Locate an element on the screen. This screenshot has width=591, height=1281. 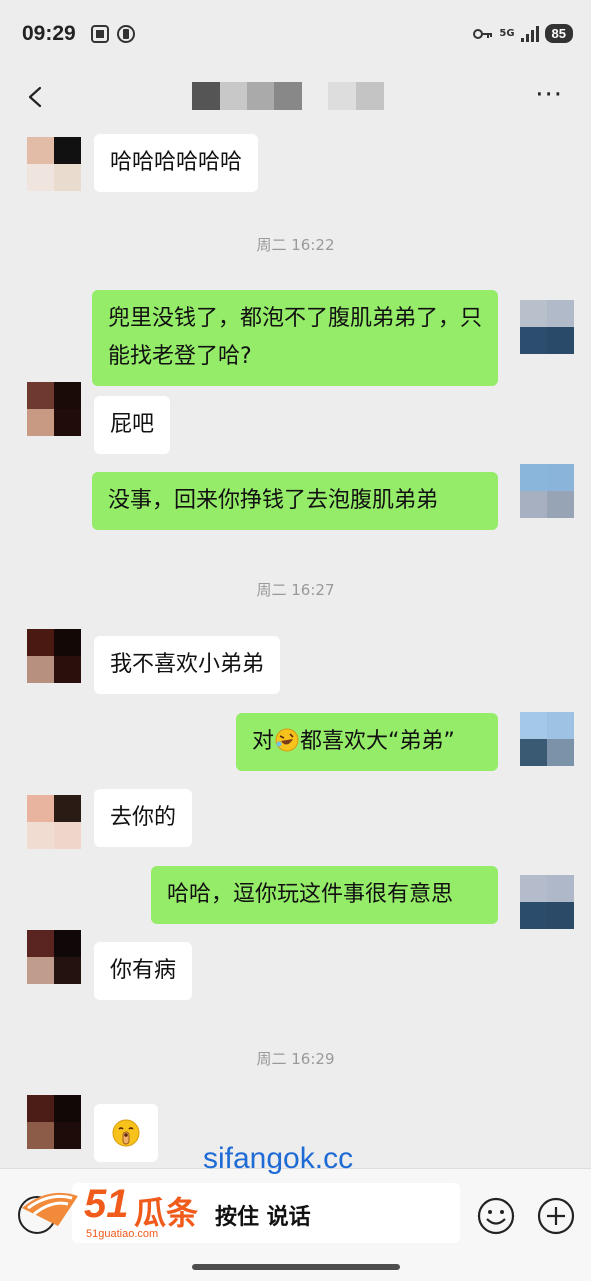
message-text: 屁吧 is located at coordinates (132, 424).